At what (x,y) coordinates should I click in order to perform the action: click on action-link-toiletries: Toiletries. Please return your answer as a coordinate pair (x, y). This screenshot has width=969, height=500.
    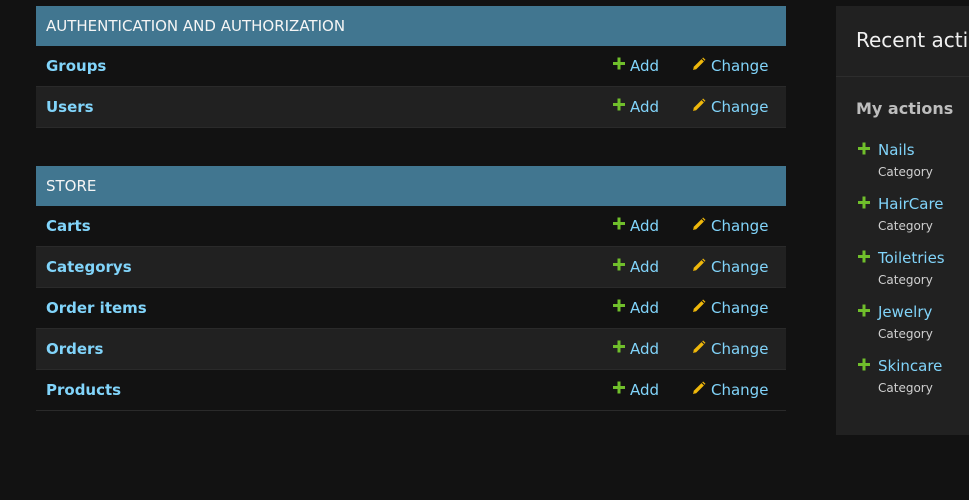
    Looking at the image, I should click on (911, 258).